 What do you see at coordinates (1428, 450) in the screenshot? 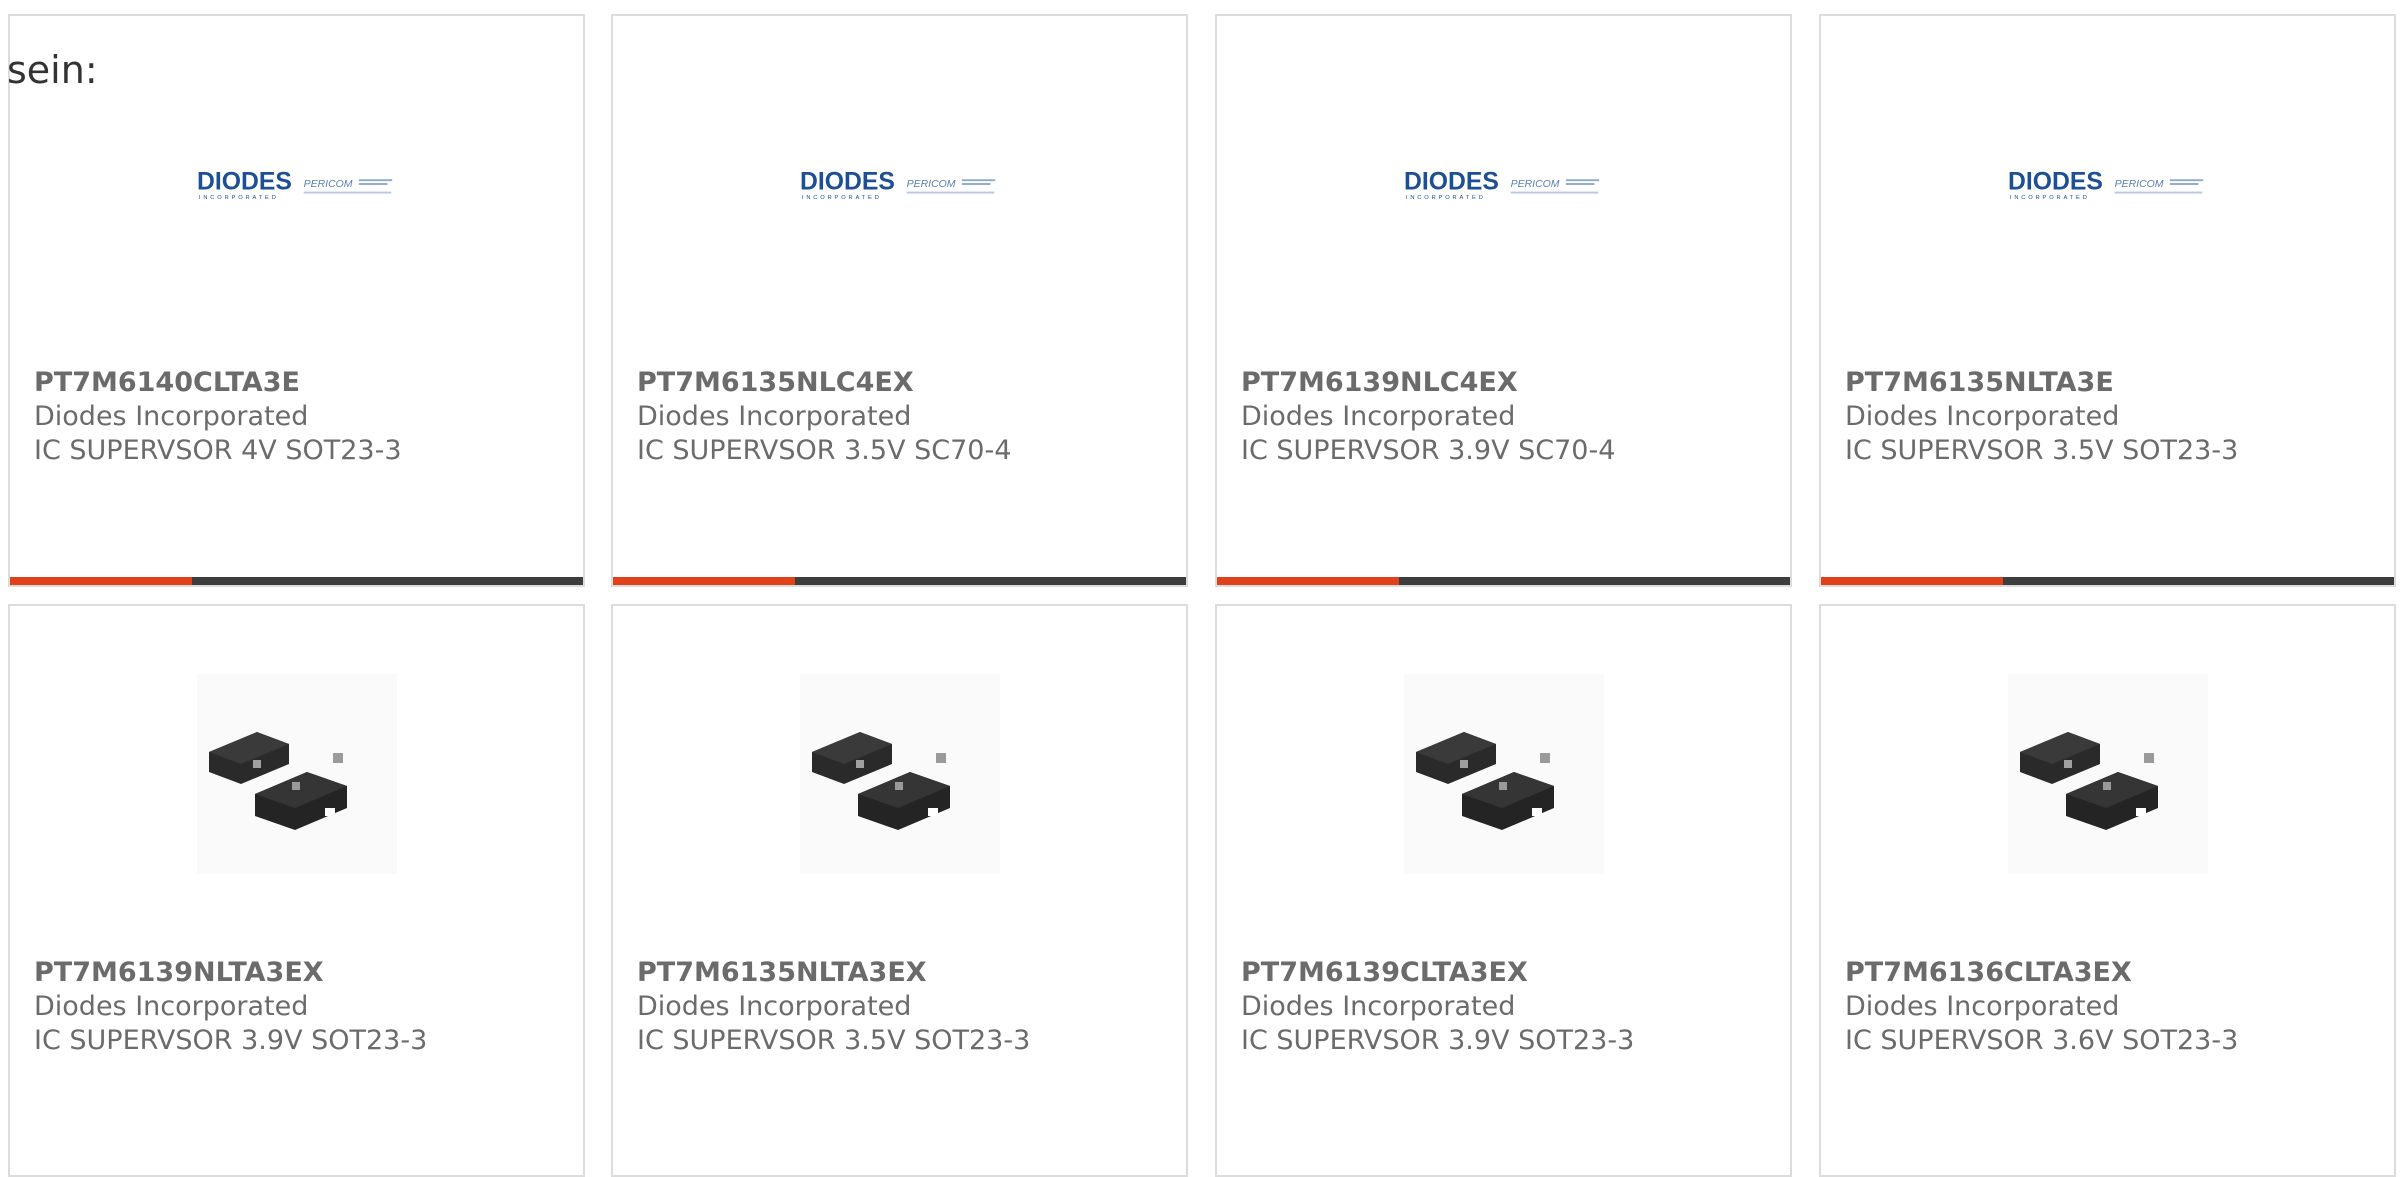
I see `description: IC SUPERVSOR 3.9V SC70-4` at bounding box center [1428, 450].